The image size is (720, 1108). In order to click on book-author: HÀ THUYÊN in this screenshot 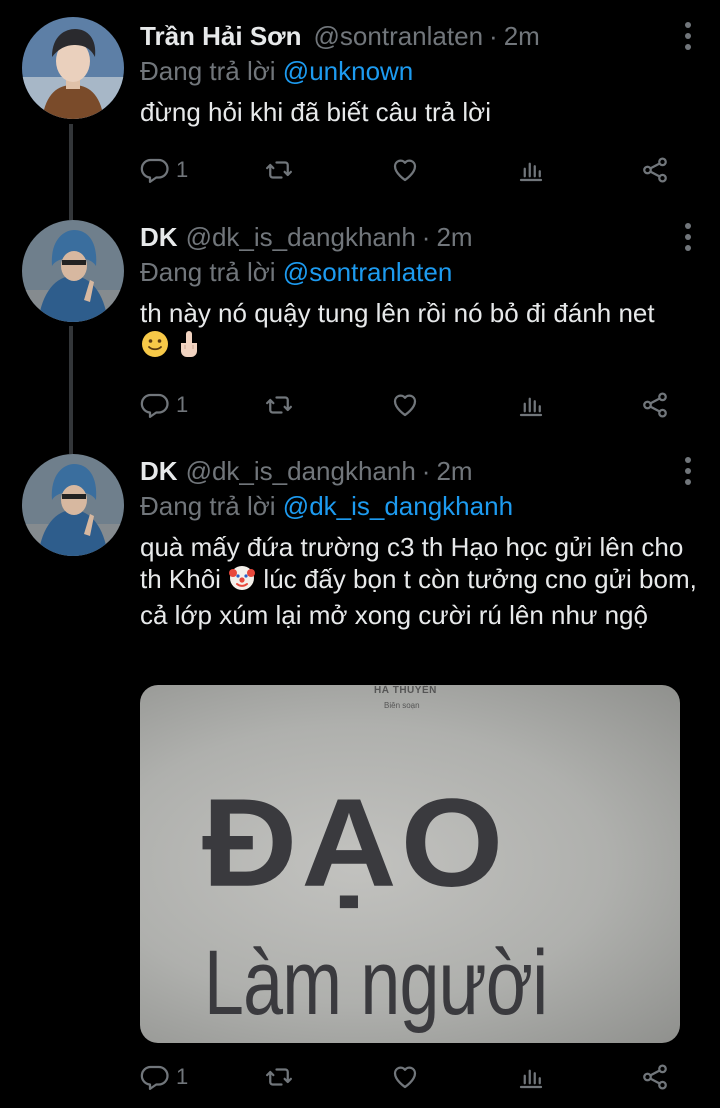, I will do `click(405, 690)`.